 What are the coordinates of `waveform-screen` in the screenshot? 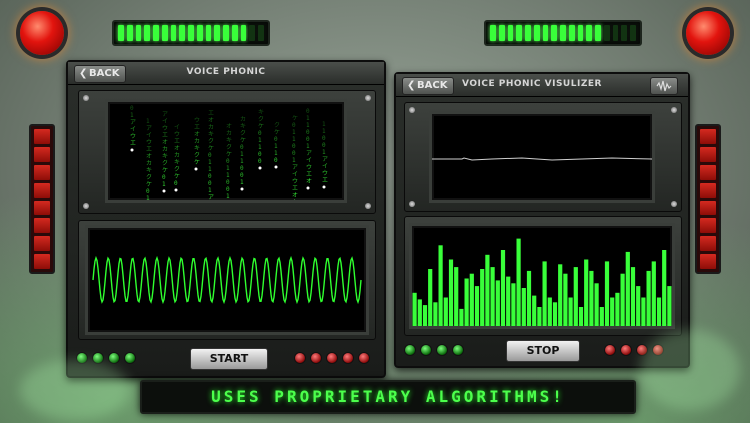 It's located at (542, 157).